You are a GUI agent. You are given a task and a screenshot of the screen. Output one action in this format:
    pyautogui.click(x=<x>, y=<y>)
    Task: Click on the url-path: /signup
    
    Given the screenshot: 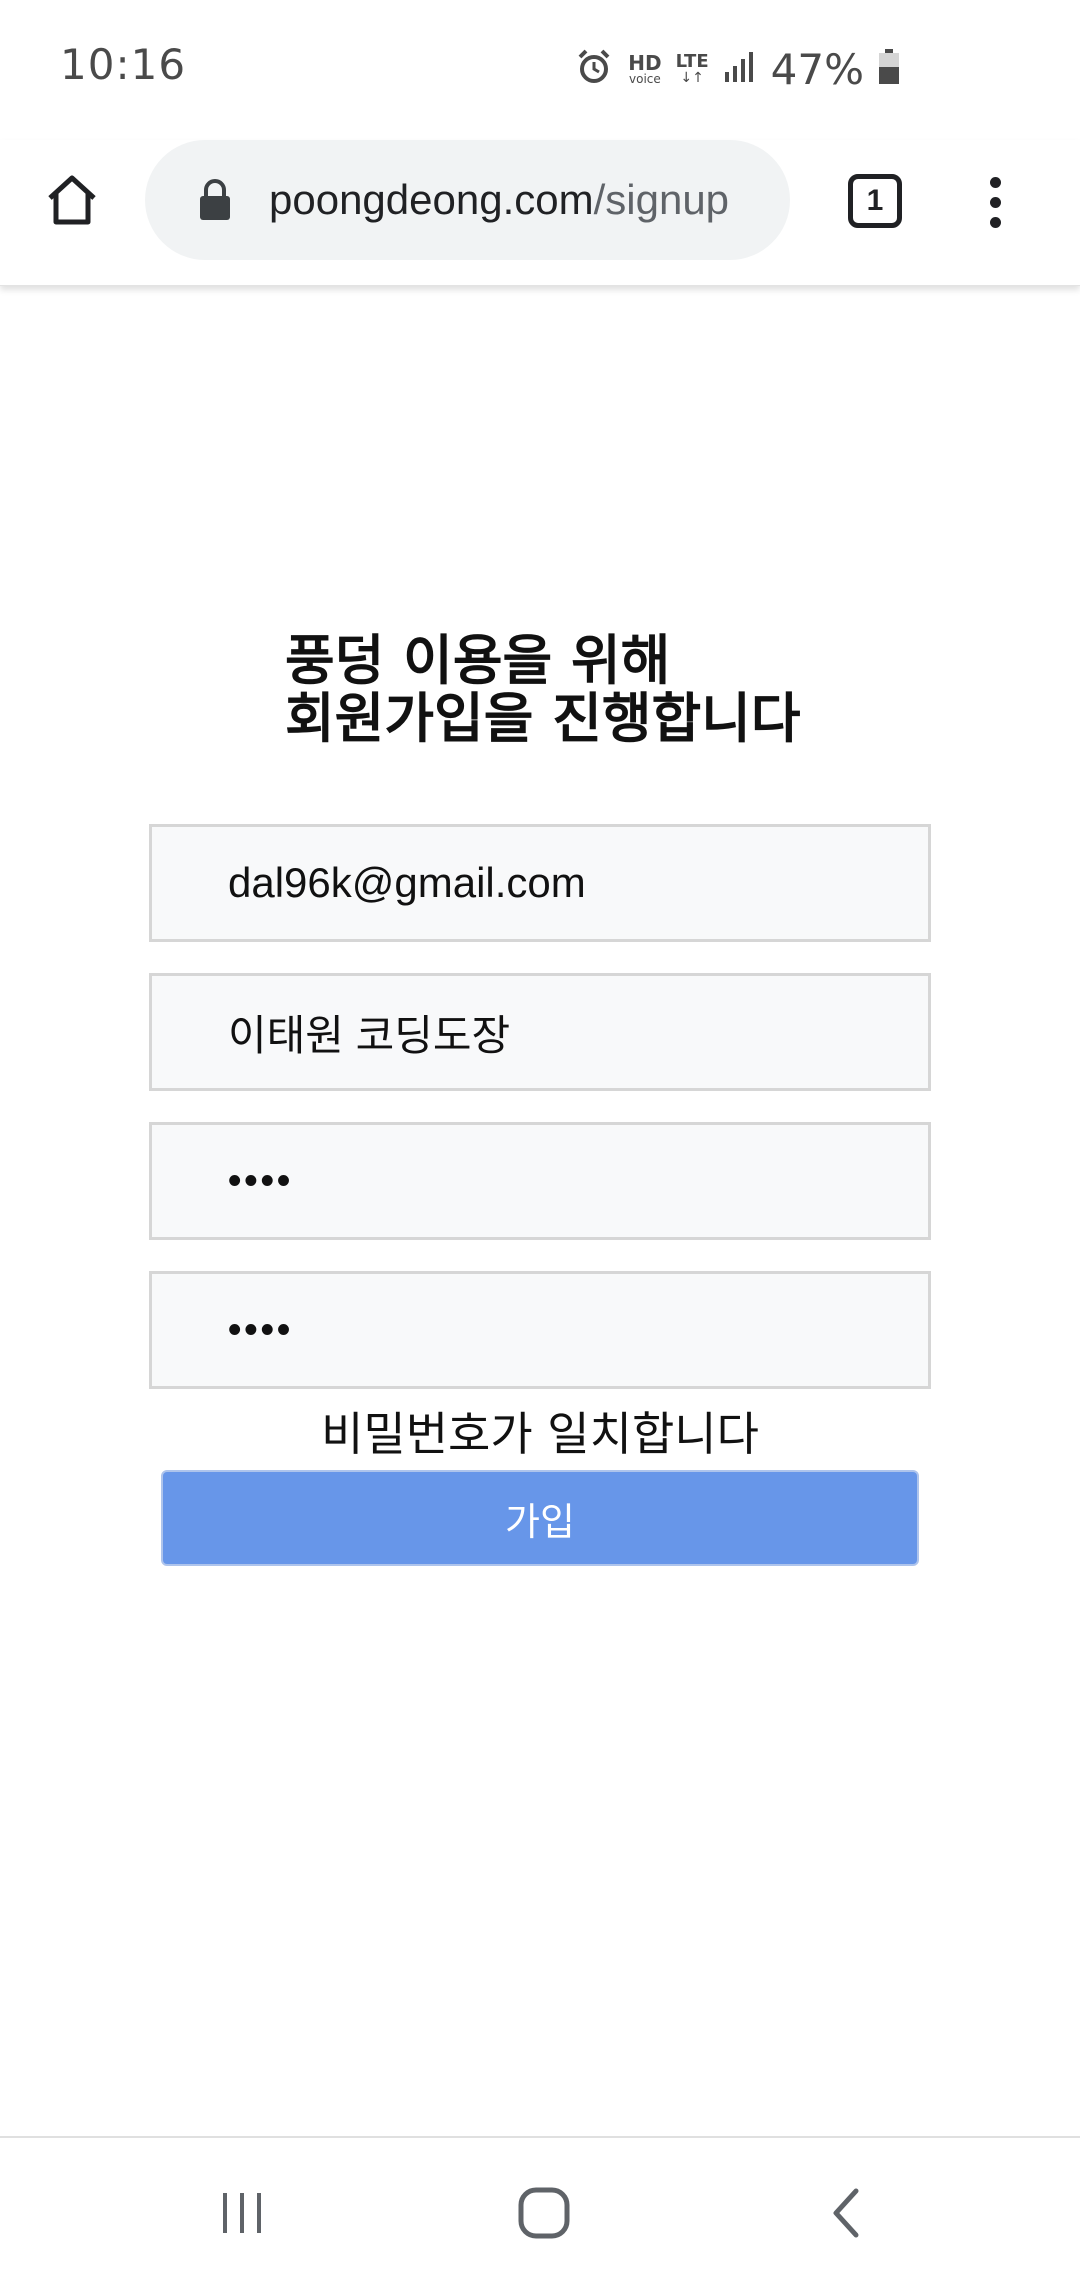 What is the action you would take?
    pyautogui.click(x=661, y=199)
    